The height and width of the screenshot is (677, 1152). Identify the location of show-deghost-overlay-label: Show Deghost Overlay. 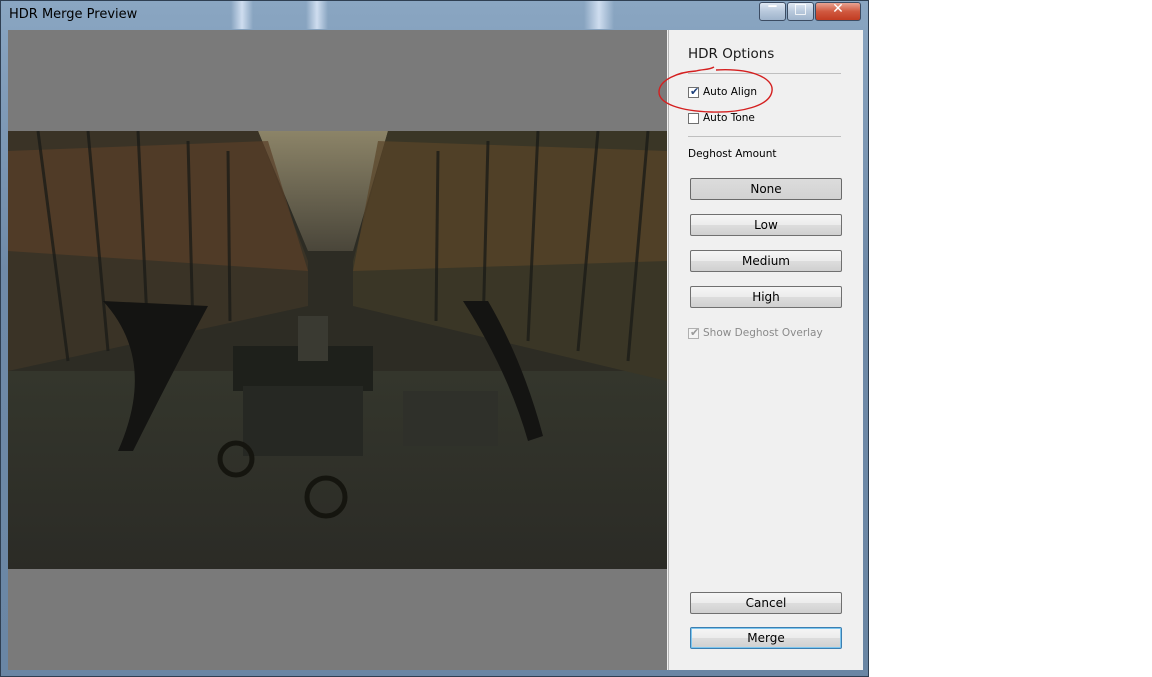
(763, 333).